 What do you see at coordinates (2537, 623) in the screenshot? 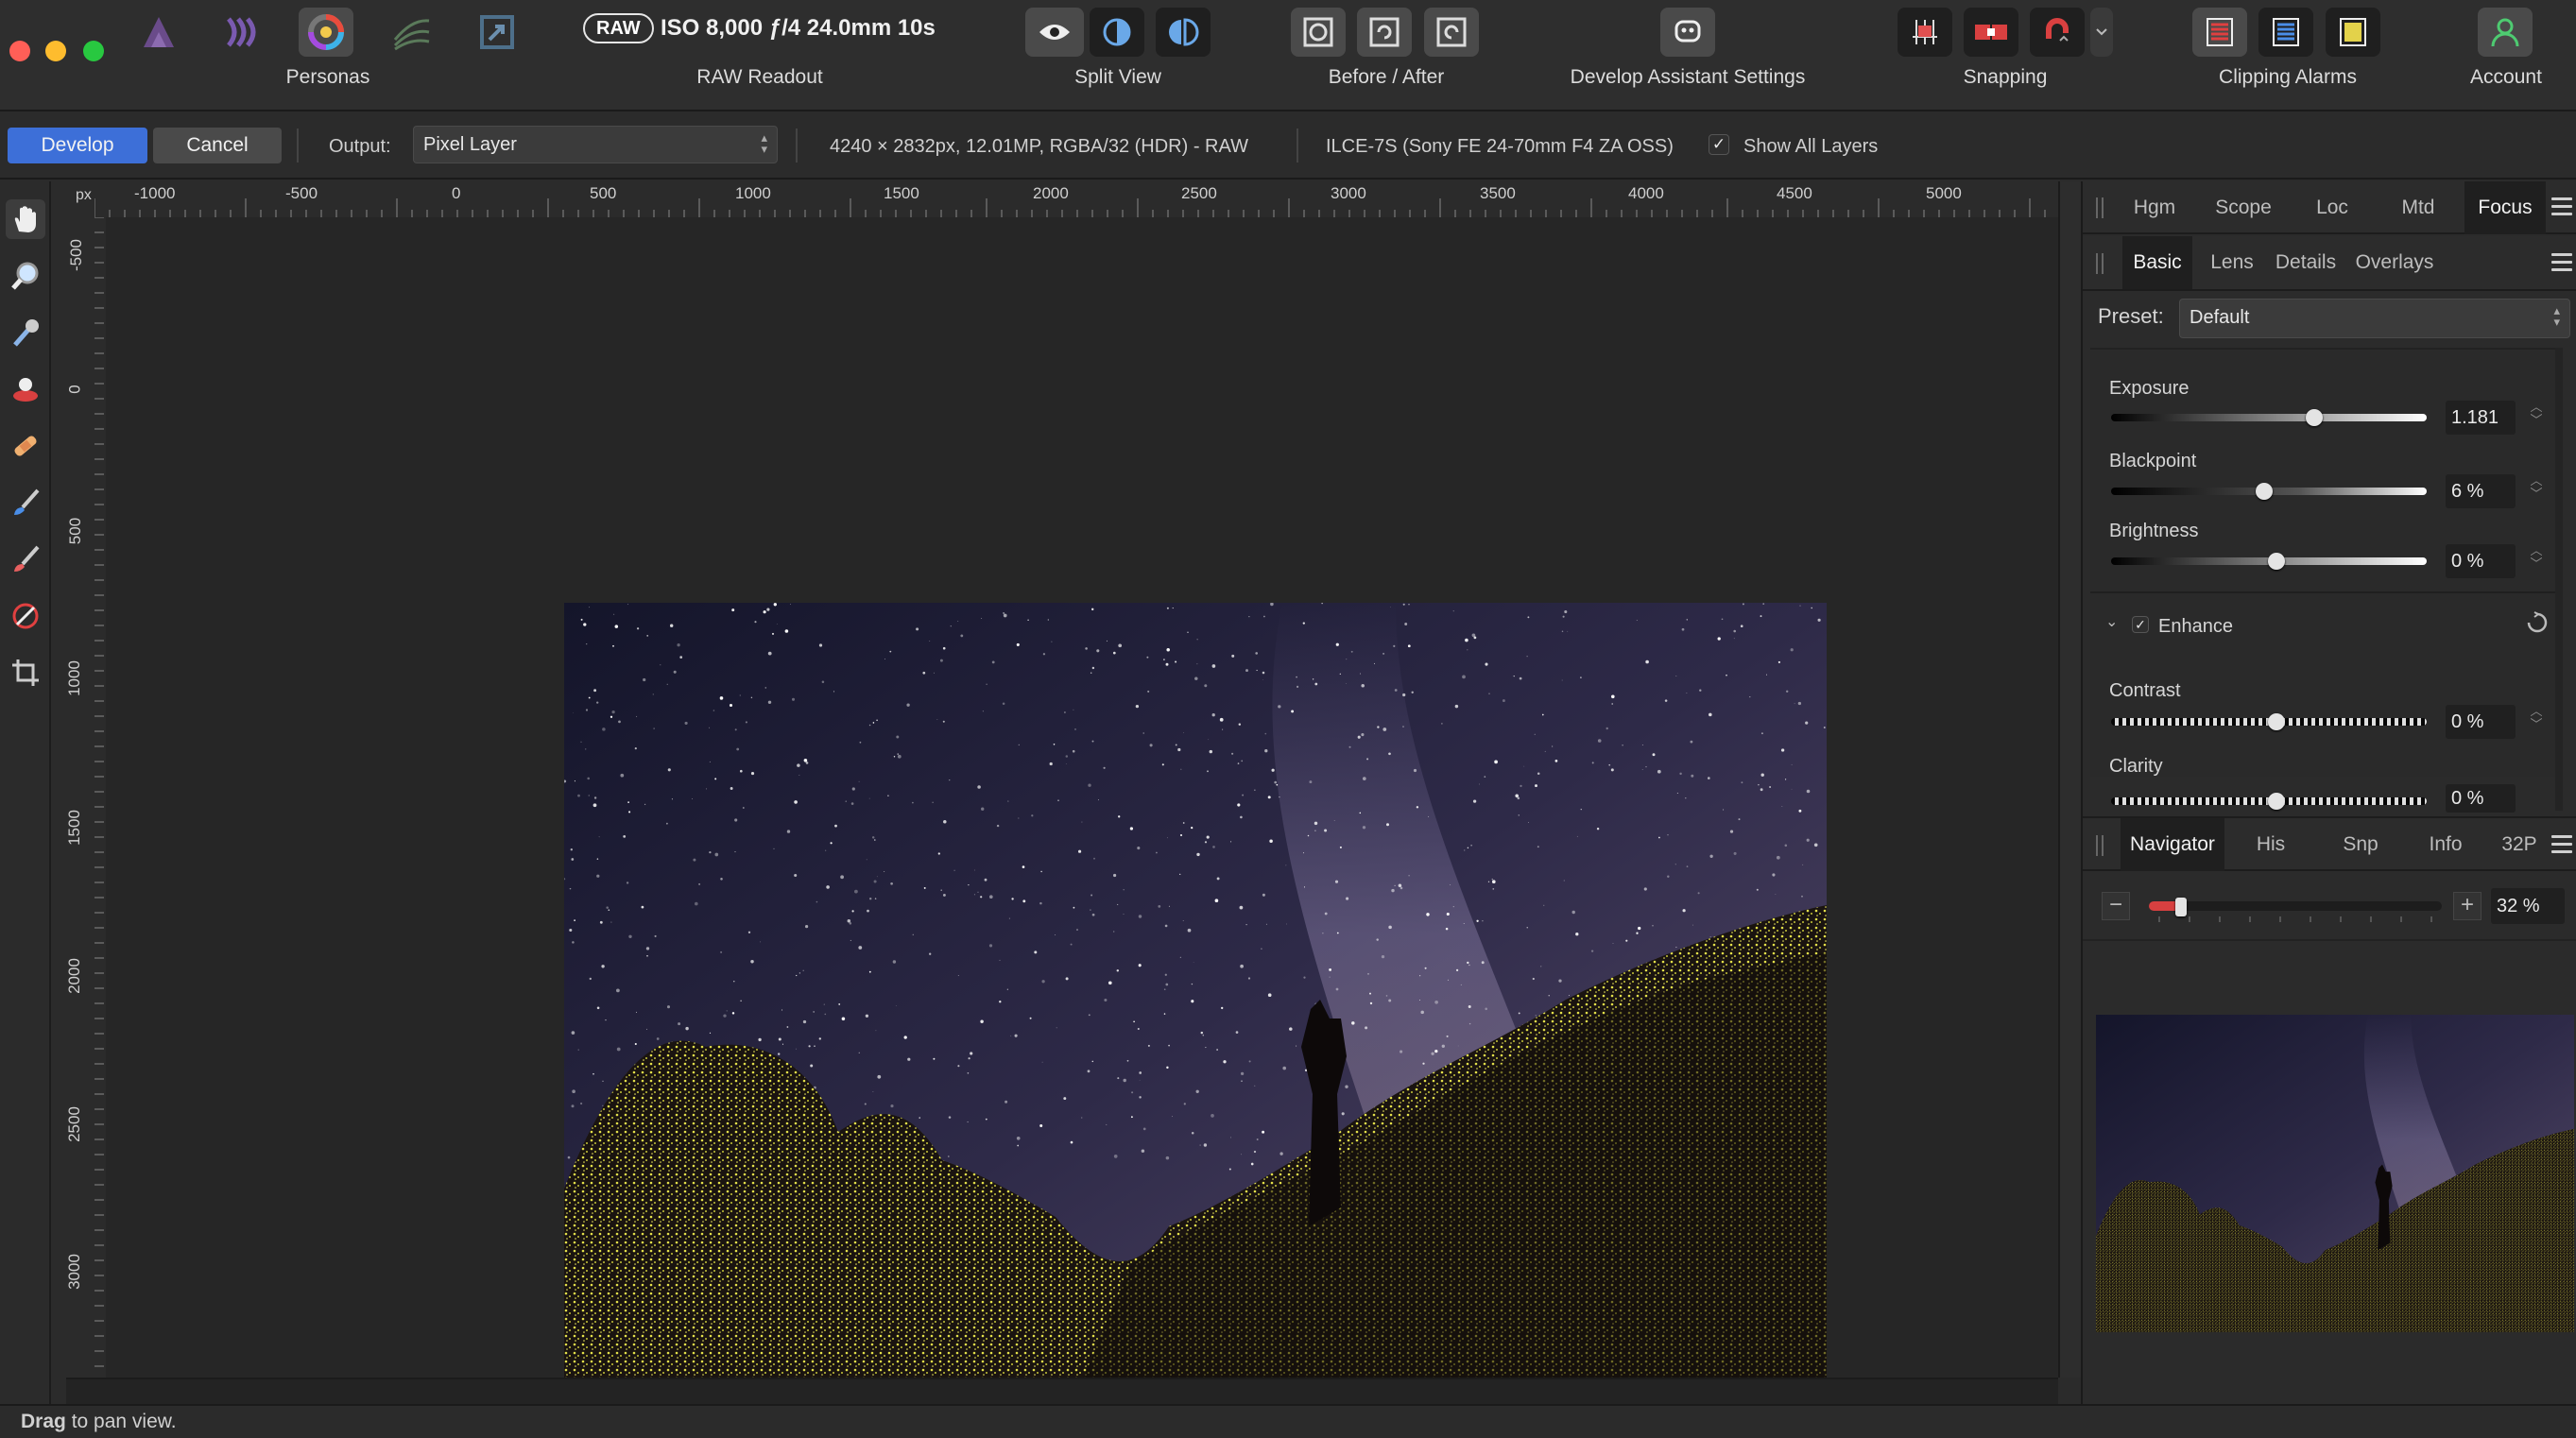
I see `reset-icon` at bounding box center [2537, 623].